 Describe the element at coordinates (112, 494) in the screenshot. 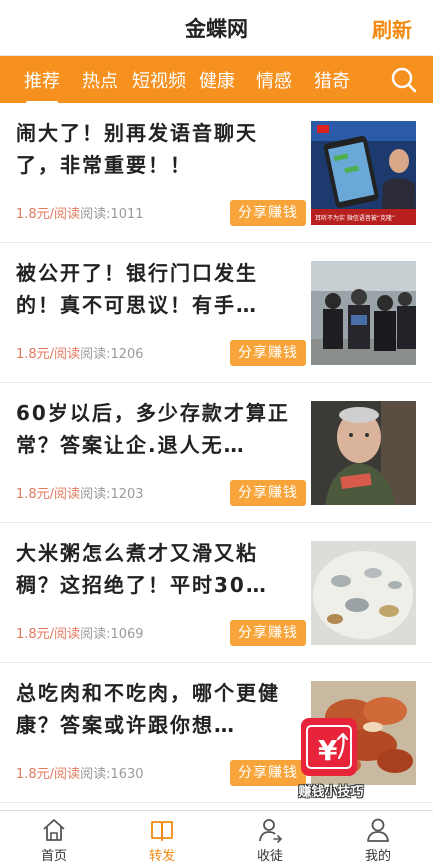

I see `article-reads: 阅读:1203` at that location.